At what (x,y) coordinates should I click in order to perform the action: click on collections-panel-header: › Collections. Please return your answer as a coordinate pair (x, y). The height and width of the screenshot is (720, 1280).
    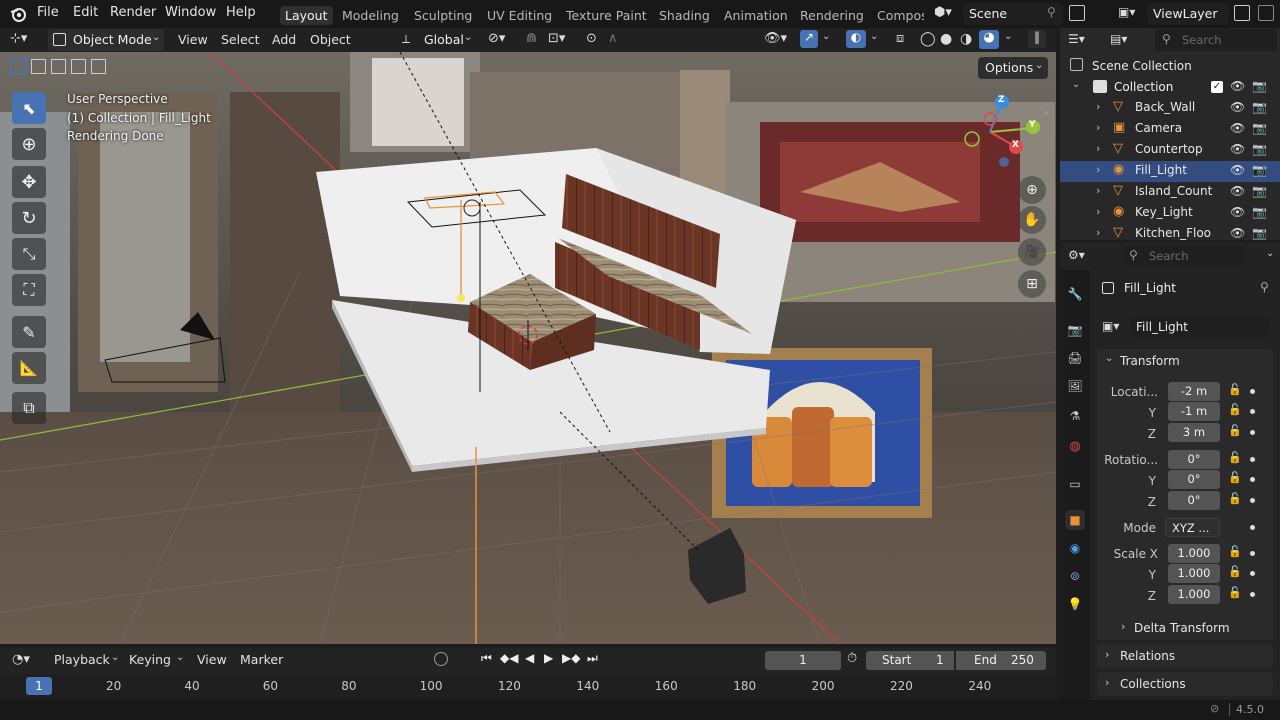
    Looking at the image, I should click on (1185, 684).